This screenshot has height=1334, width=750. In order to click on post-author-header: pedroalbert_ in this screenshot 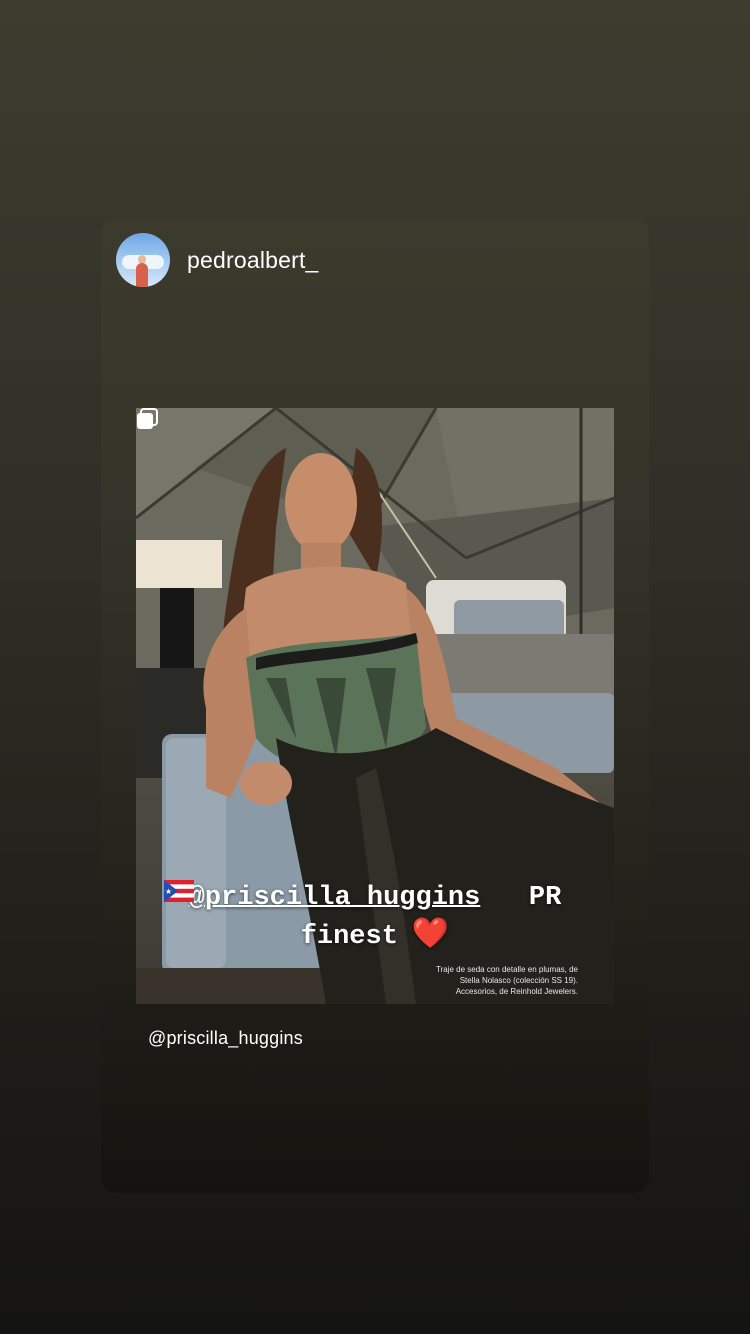, I will do `click(217, 260)`.